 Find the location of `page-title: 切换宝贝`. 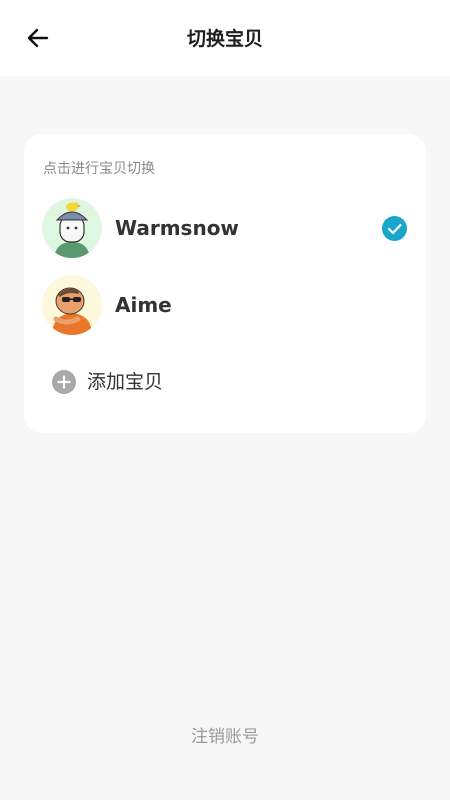

page-title: 切换宝贝 is located at coordinates (224, 39).